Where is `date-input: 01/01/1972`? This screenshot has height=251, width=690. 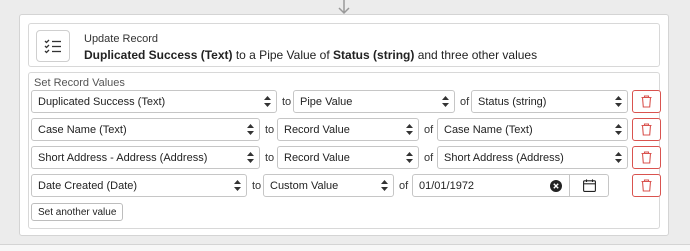
date-input: 01/01/1972 is located at coordinates (510, 185).